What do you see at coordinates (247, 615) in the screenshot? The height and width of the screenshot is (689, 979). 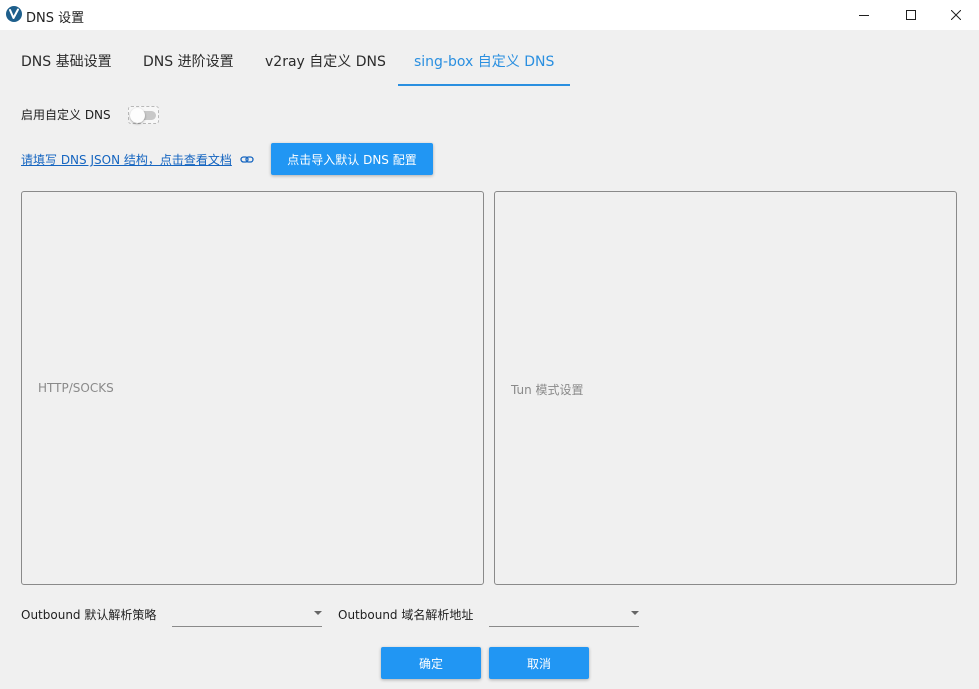 I see `outbound-strategy-select` at bounding box center [247, 615].